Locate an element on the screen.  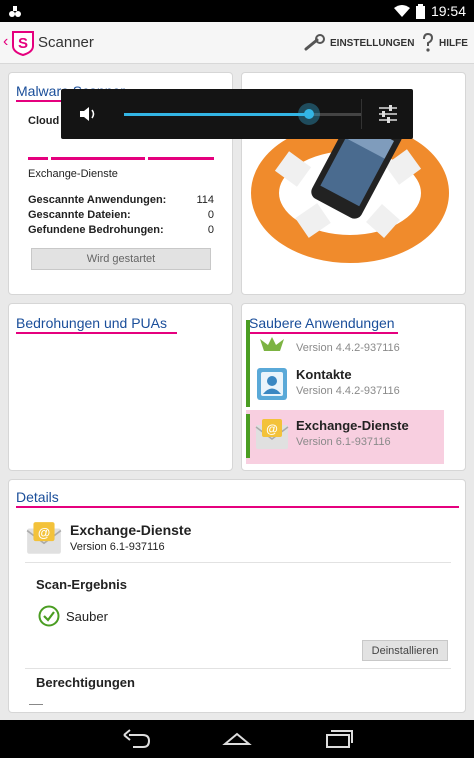
scan-result-heading: Scan-Ergebnis is located at coordinates (82, 584).